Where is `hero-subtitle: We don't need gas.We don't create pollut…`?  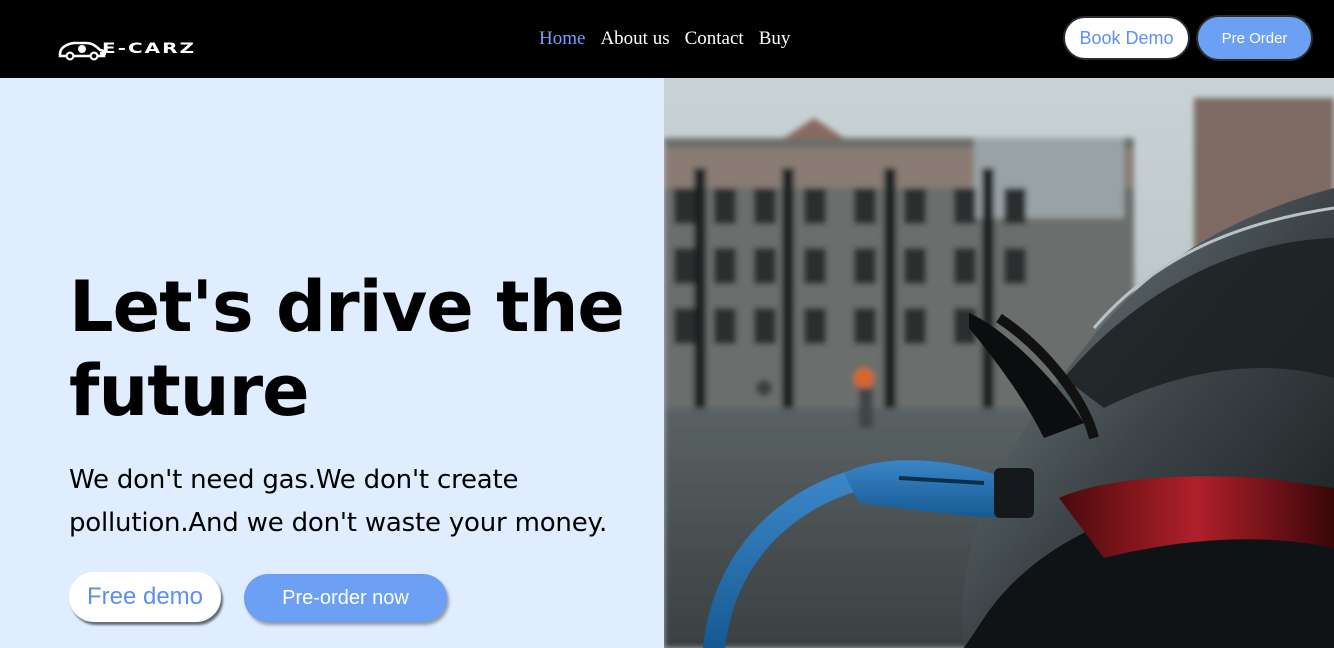
hero-subtitle: We don't need gas.We don't create pollut… is located at coordinates (338, 501).